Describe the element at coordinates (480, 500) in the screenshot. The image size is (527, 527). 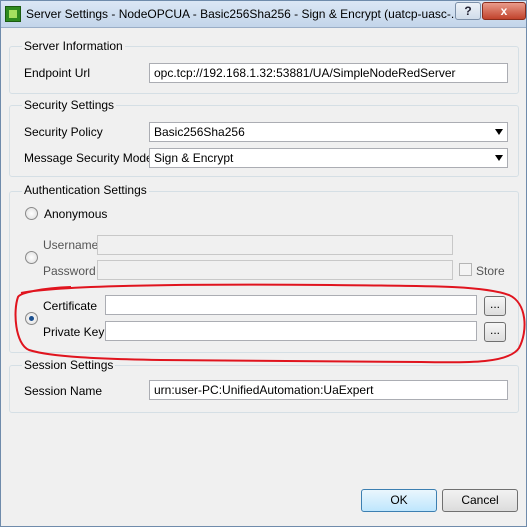
I see `cancel-button: Cancel` at that location.